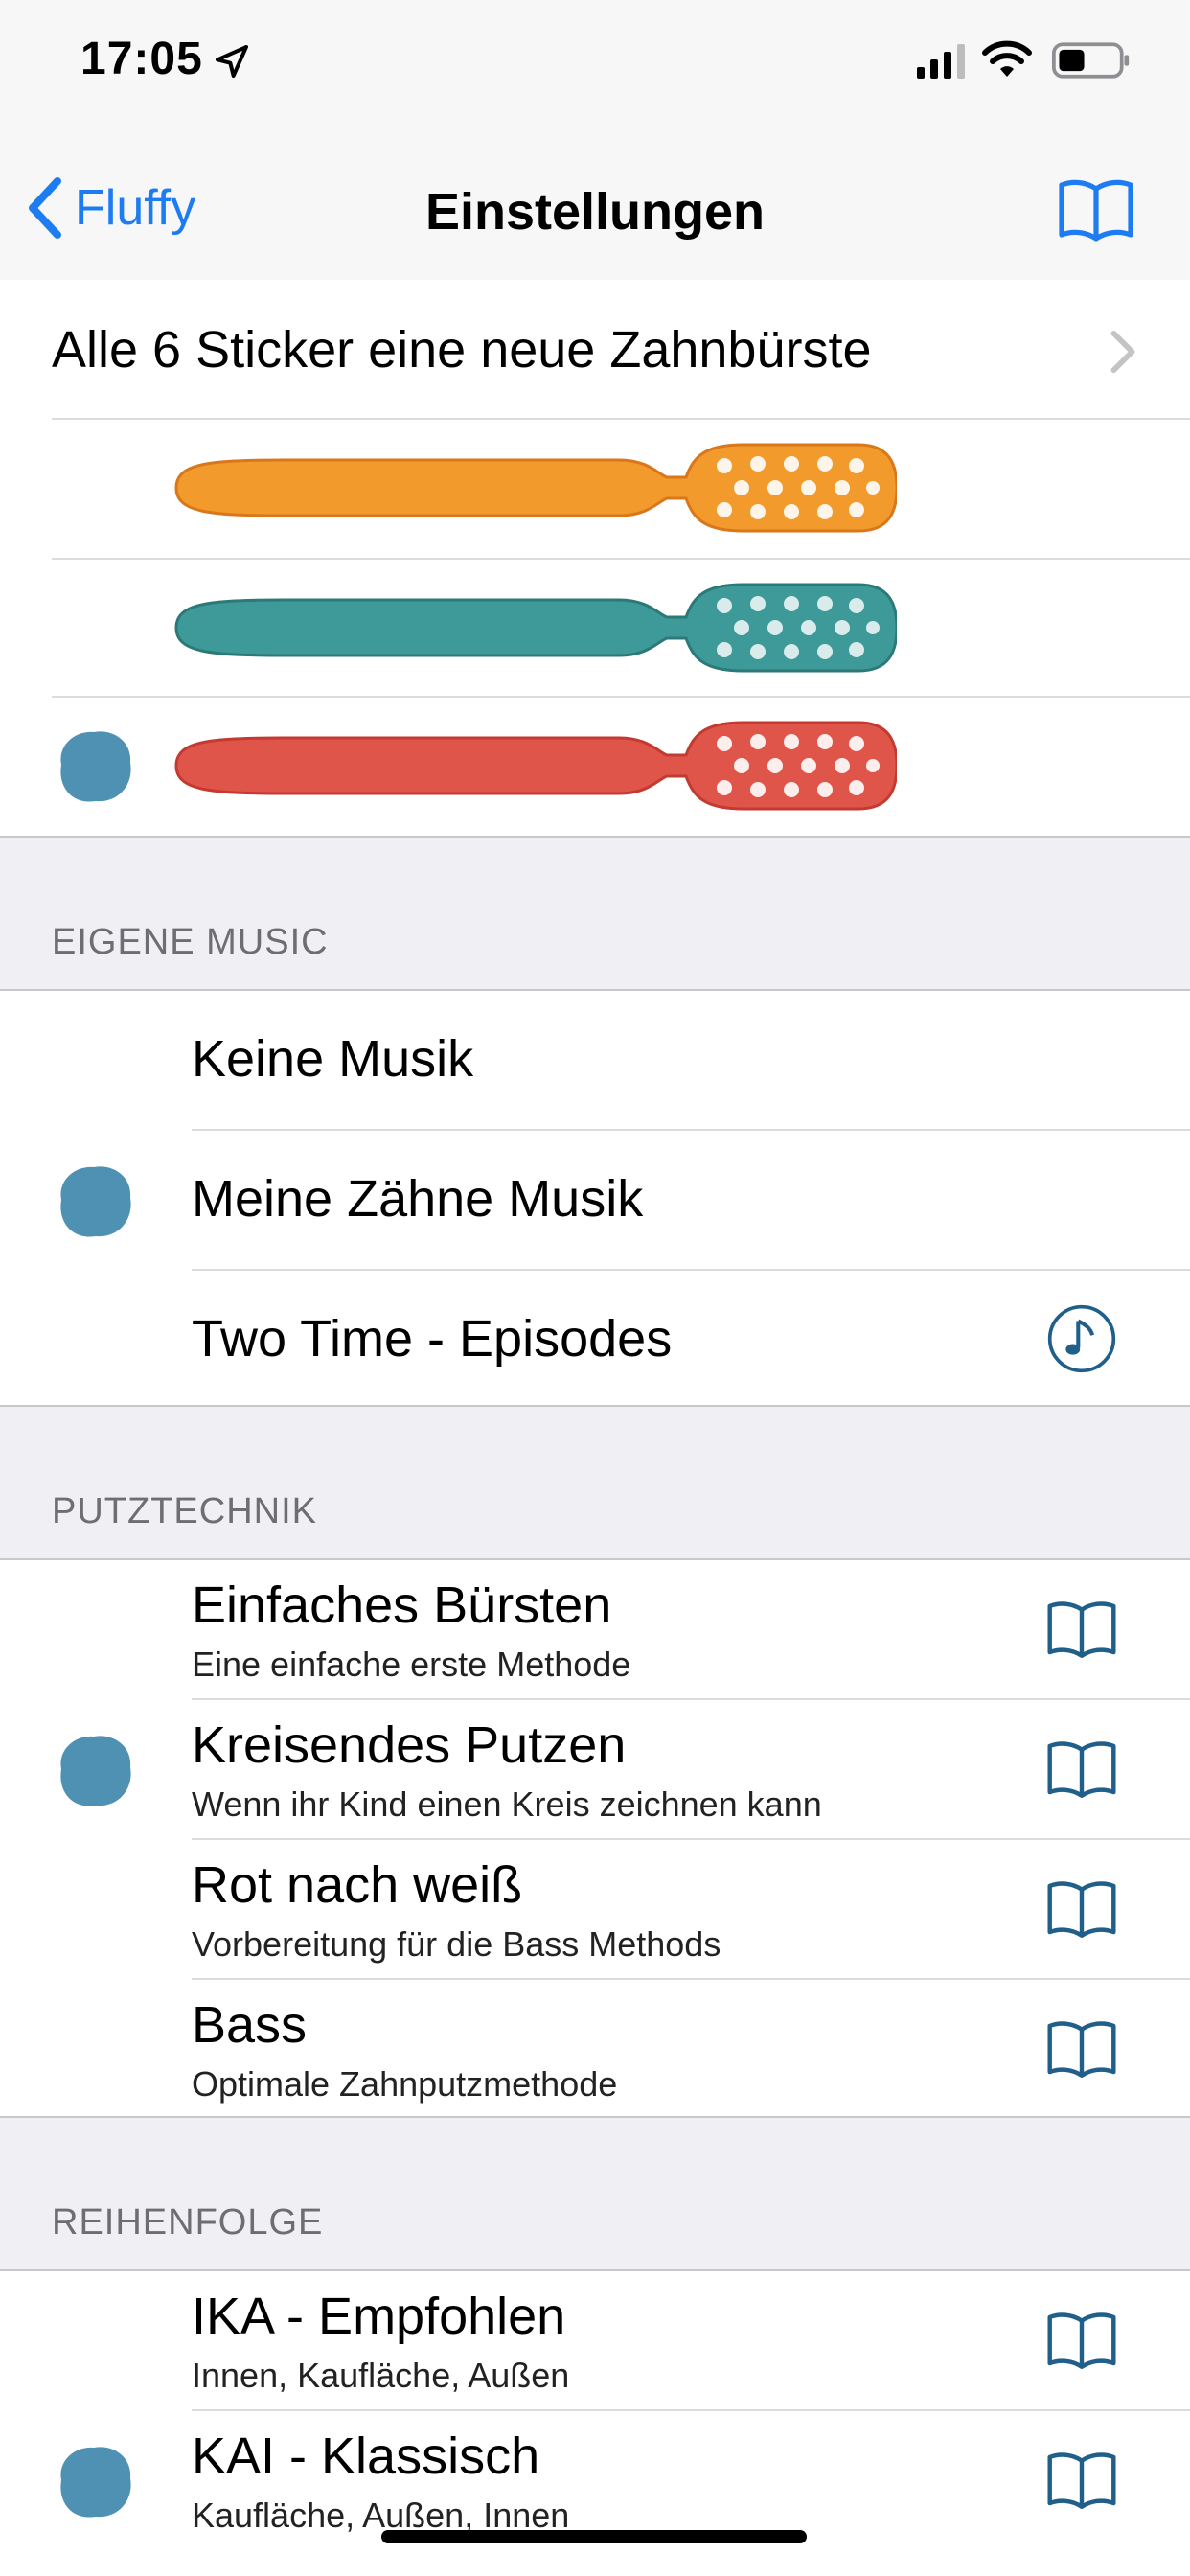 The image size is (1190, 2576). What do you see at coordinates (462, 350) in the screenshot?
I see `sticker-row-label: Alle 6 Sticker eine neue Zahnbürste` at bounding box center [462, 350].